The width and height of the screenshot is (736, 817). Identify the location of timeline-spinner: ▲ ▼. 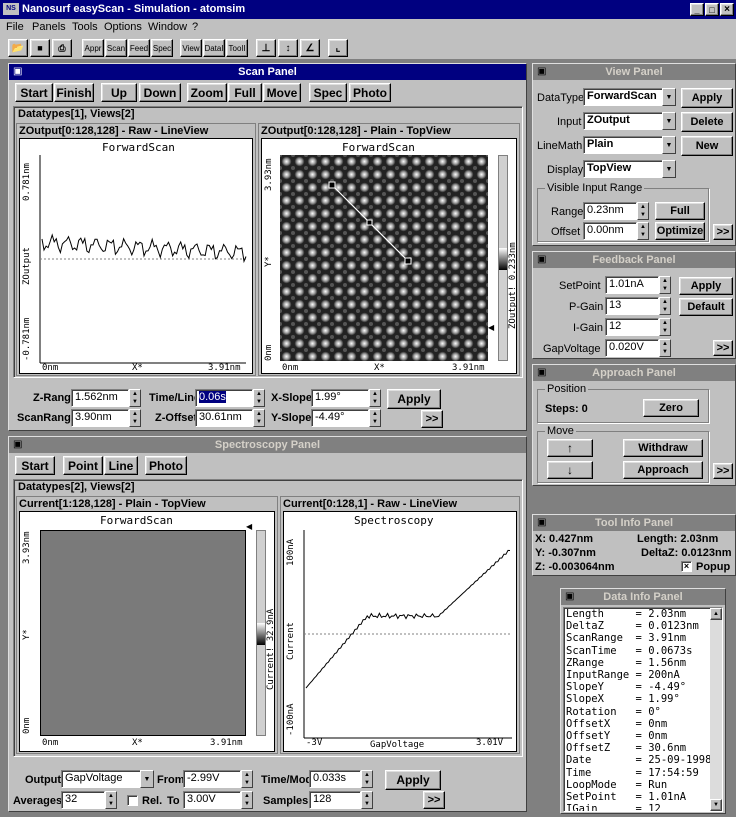
(259, 398).